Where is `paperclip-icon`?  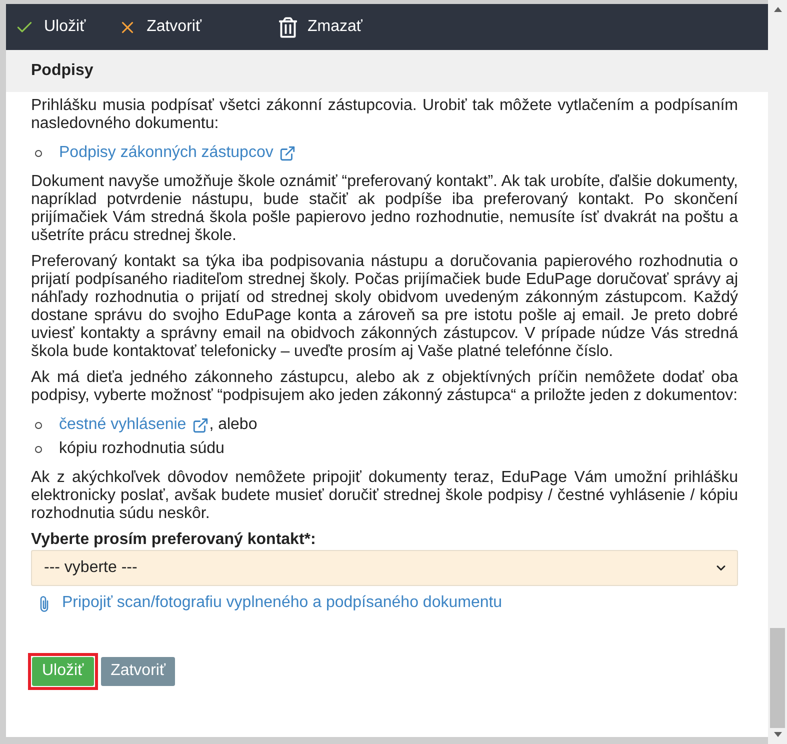
paperclip-icon is located at coordinates (44, 603).